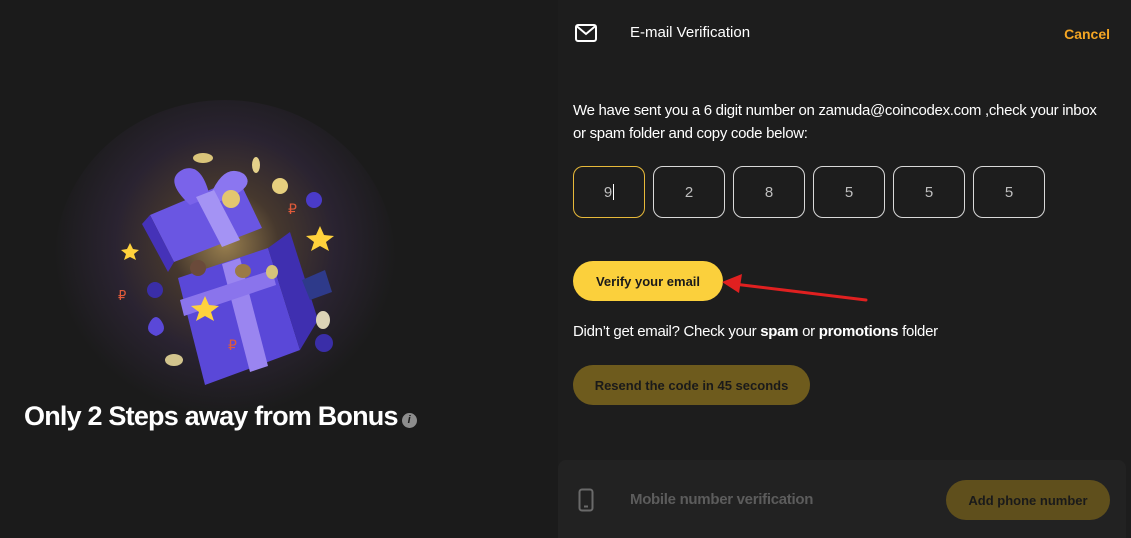 The image size is (1131, 538). Describe the element at coordinates (667, 331) in the screenshot. I see `help-prefix: Didn’t get email? Check your` at that location.